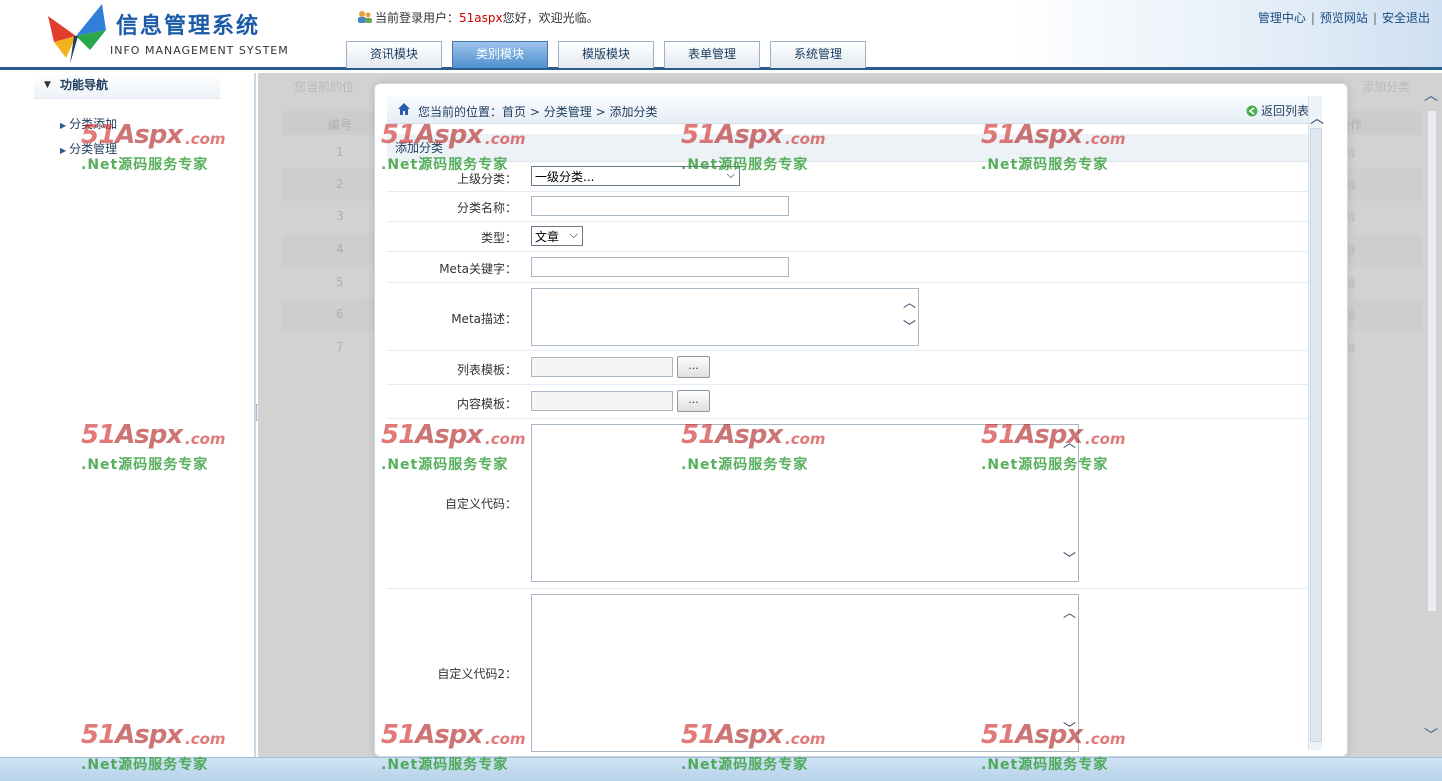 The height and width of the screenshot is (781, 1442). What do you see at coordinates (1252, 111) in the screenshot?
I see `back-arrow-icon` at bounding box center [1252, 111].